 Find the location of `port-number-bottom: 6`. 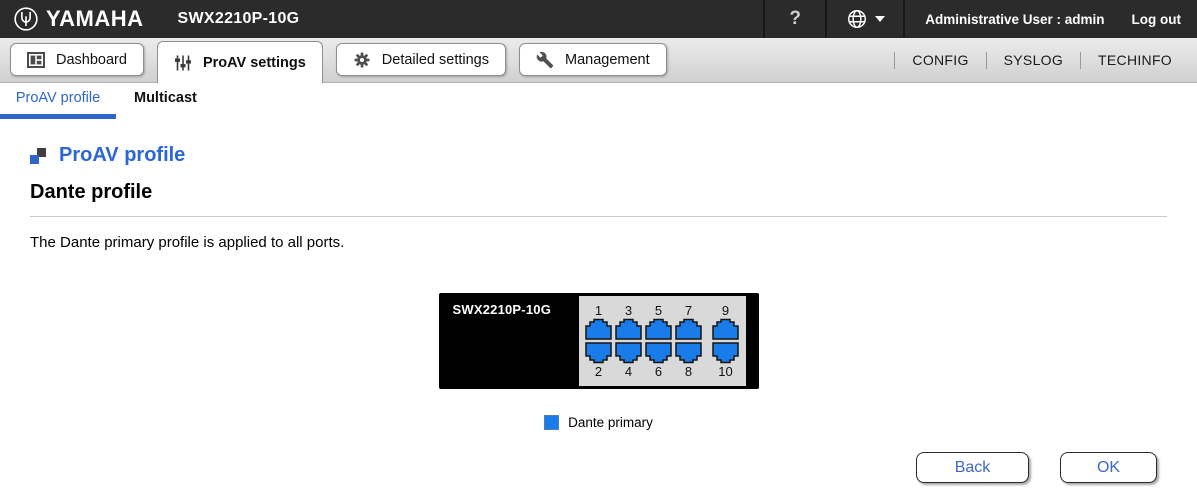

port-number-bottom: 6 is located at coordinates (658, 371).